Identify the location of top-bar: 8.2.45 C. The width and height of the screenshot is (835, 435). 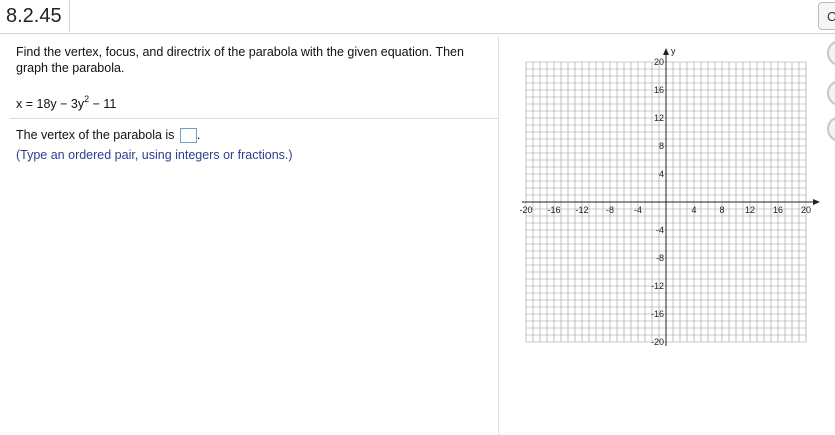
(417, 17).